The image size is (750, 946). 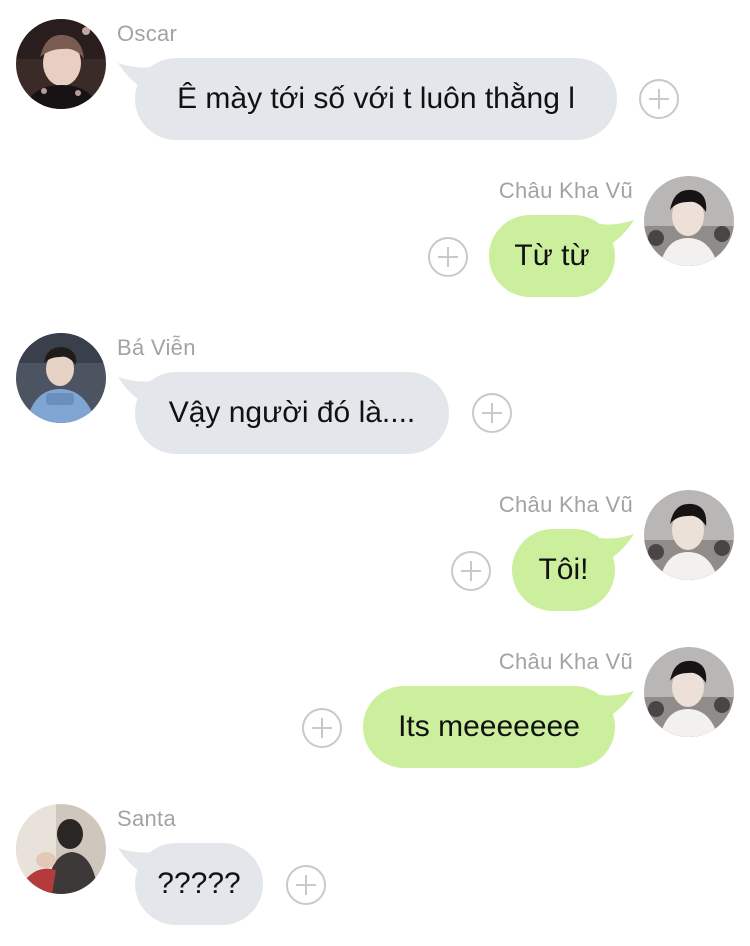 I want to click on message-bubble: Tôi!, so click(x=563, y=570).